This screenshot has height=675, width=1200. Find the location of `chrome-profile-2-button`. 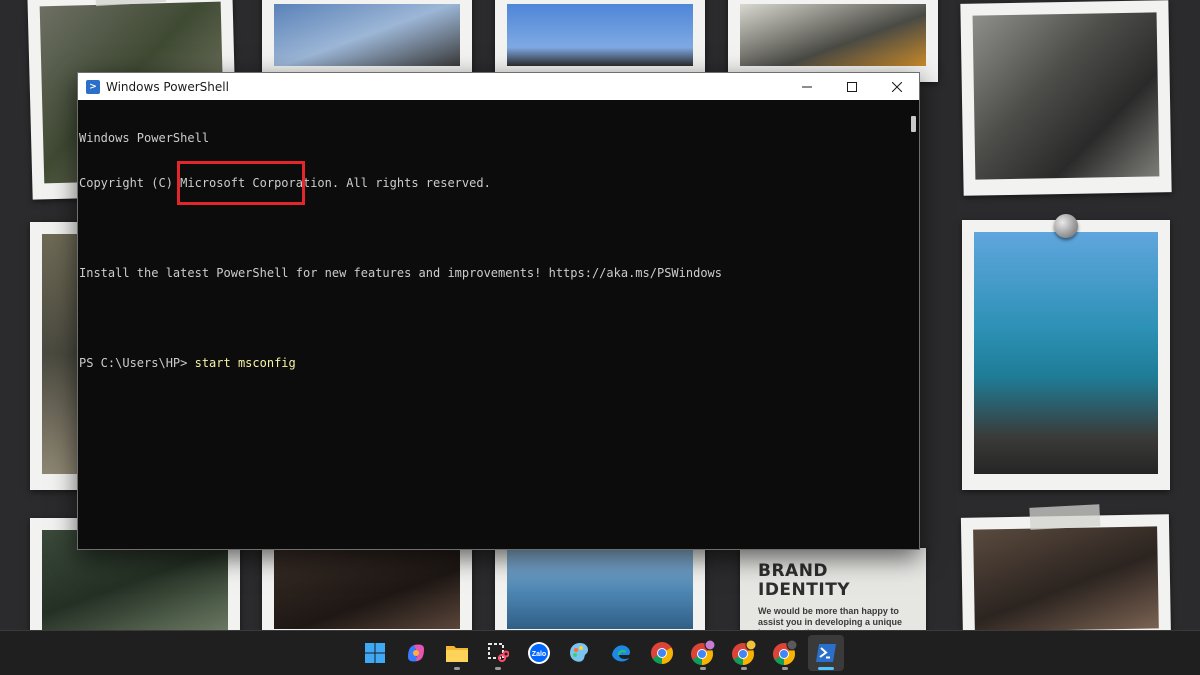

chrome-profile-2-button is located at coordinates (744, 653).